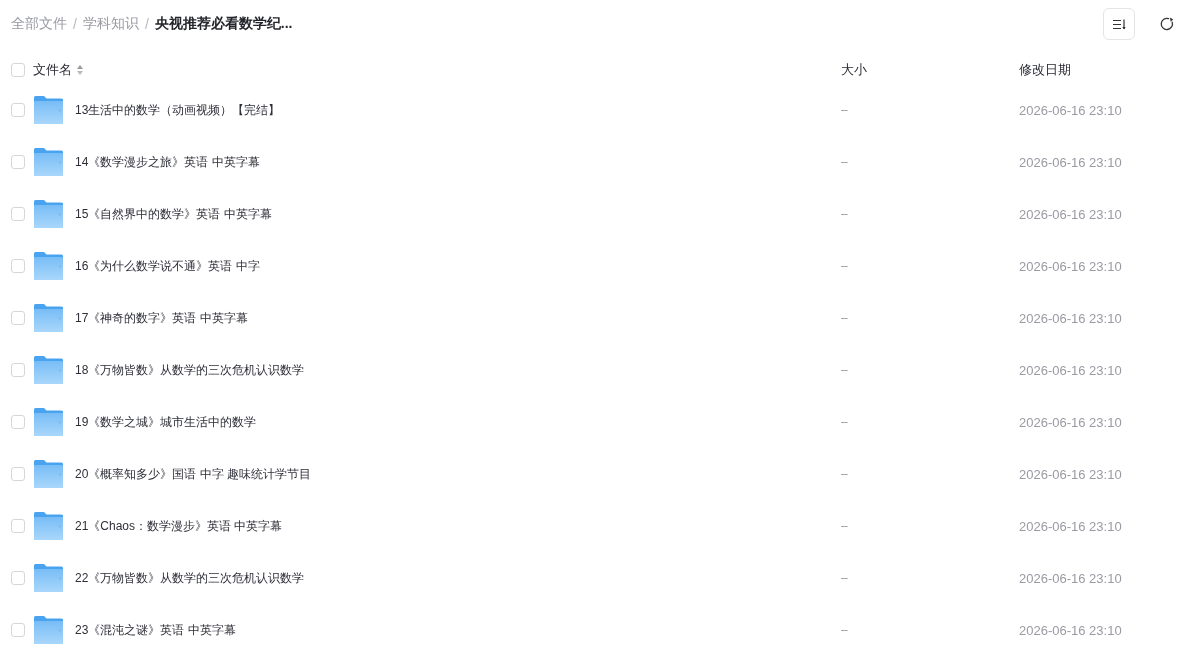 This screenshot has width=1189, height=657. Describe the element at coordinates (155, 630) in the screenshot. I see `folder-name: 23《混沌之谜》英语 中英字幕` at that location.